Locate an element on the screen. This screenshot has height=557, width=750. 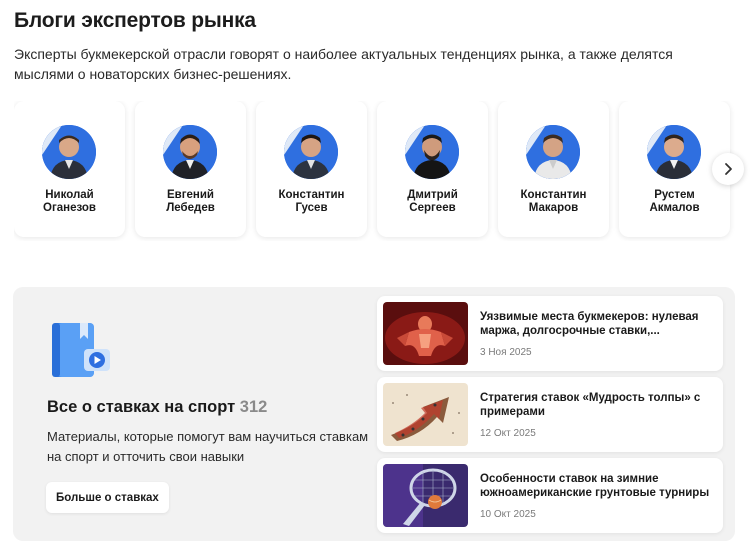
expert-card: Дмитрий Сергеев is located at coordinates (432, 169).